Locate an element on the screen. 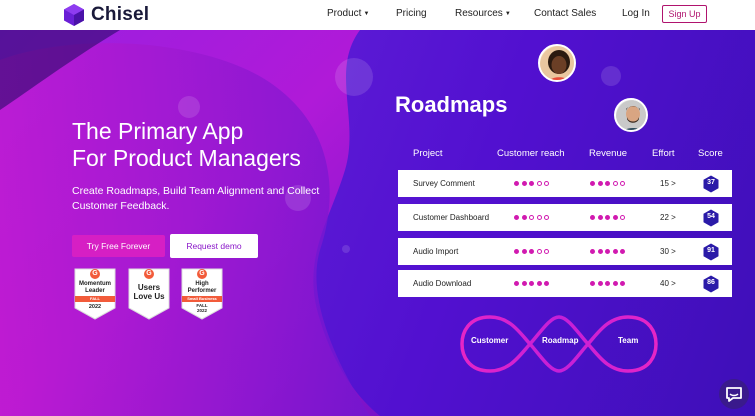  nav-pricing: Pricing is located at coordinates (411, 13).